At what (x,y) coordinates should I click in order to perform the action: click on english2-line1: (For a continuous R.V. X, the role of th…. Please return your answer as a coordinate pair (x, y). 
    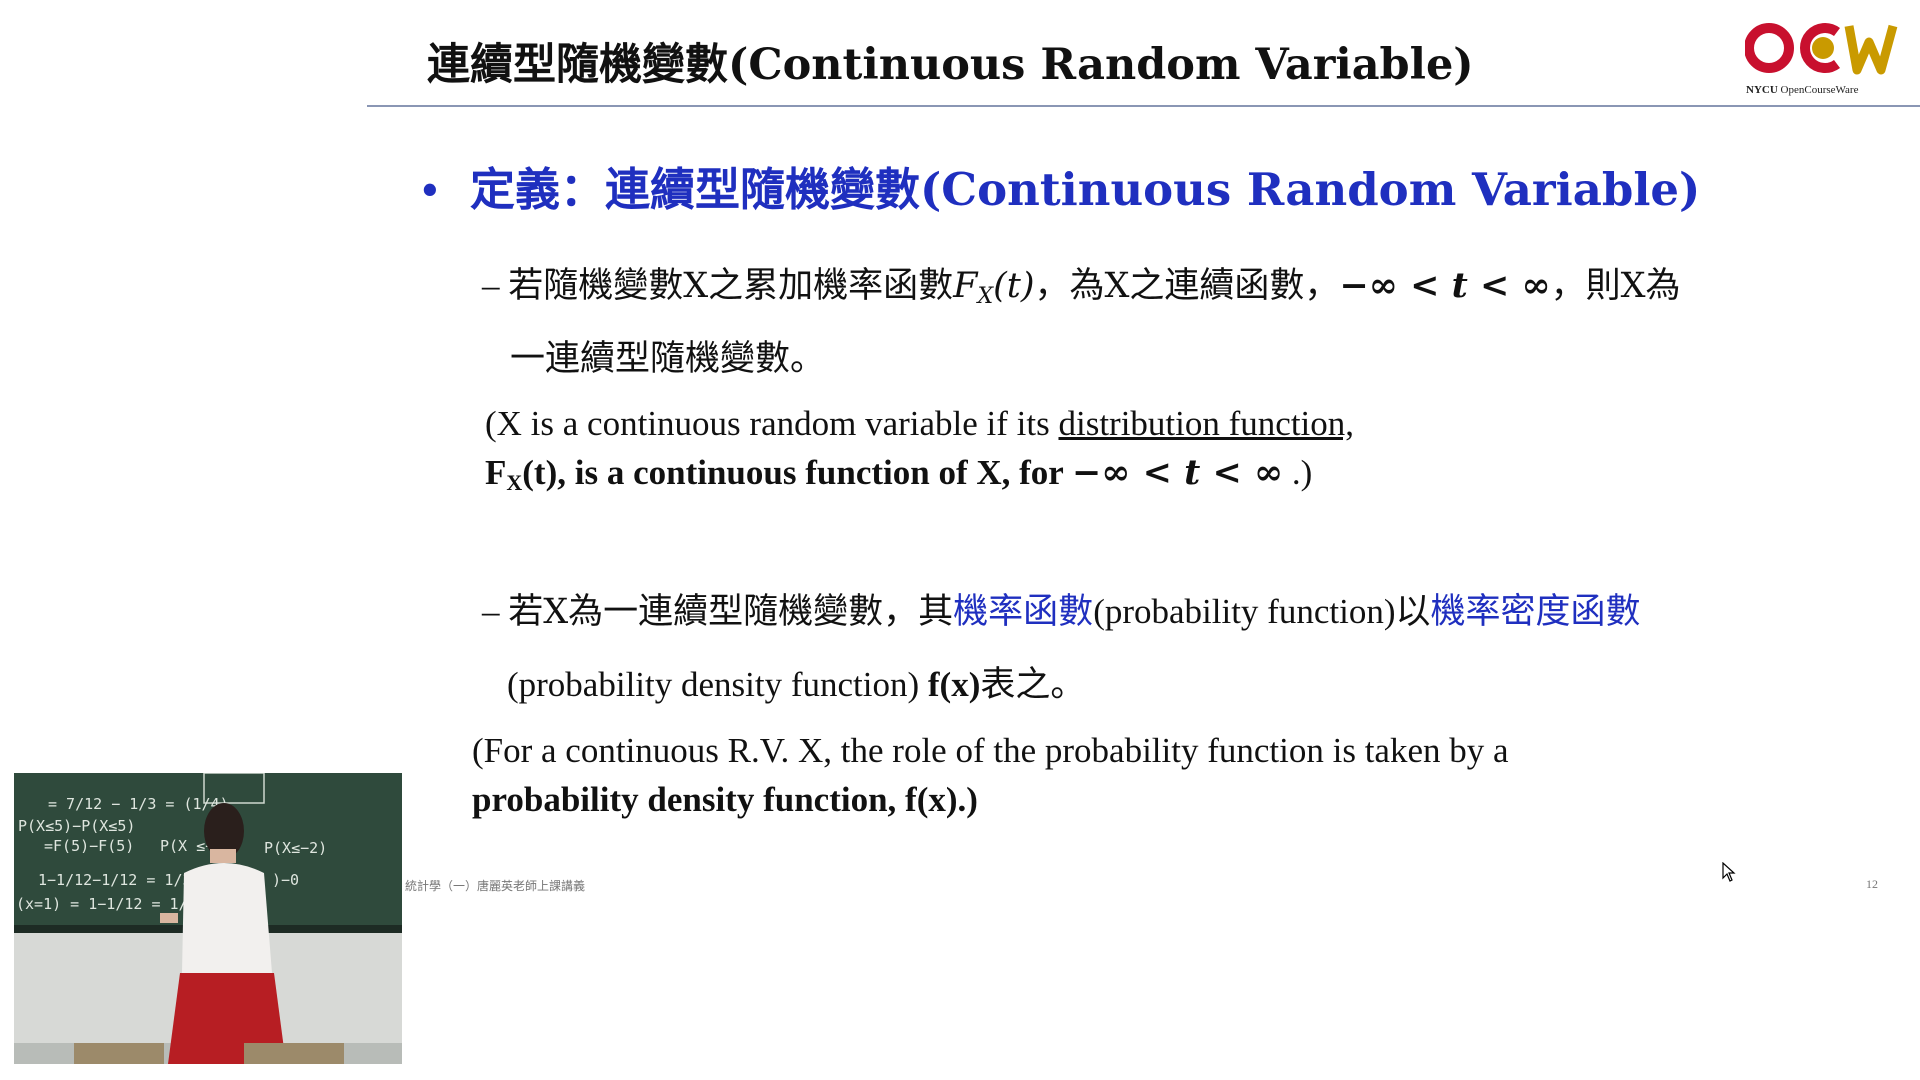
    Looking at the image, I should click on (990, 750).